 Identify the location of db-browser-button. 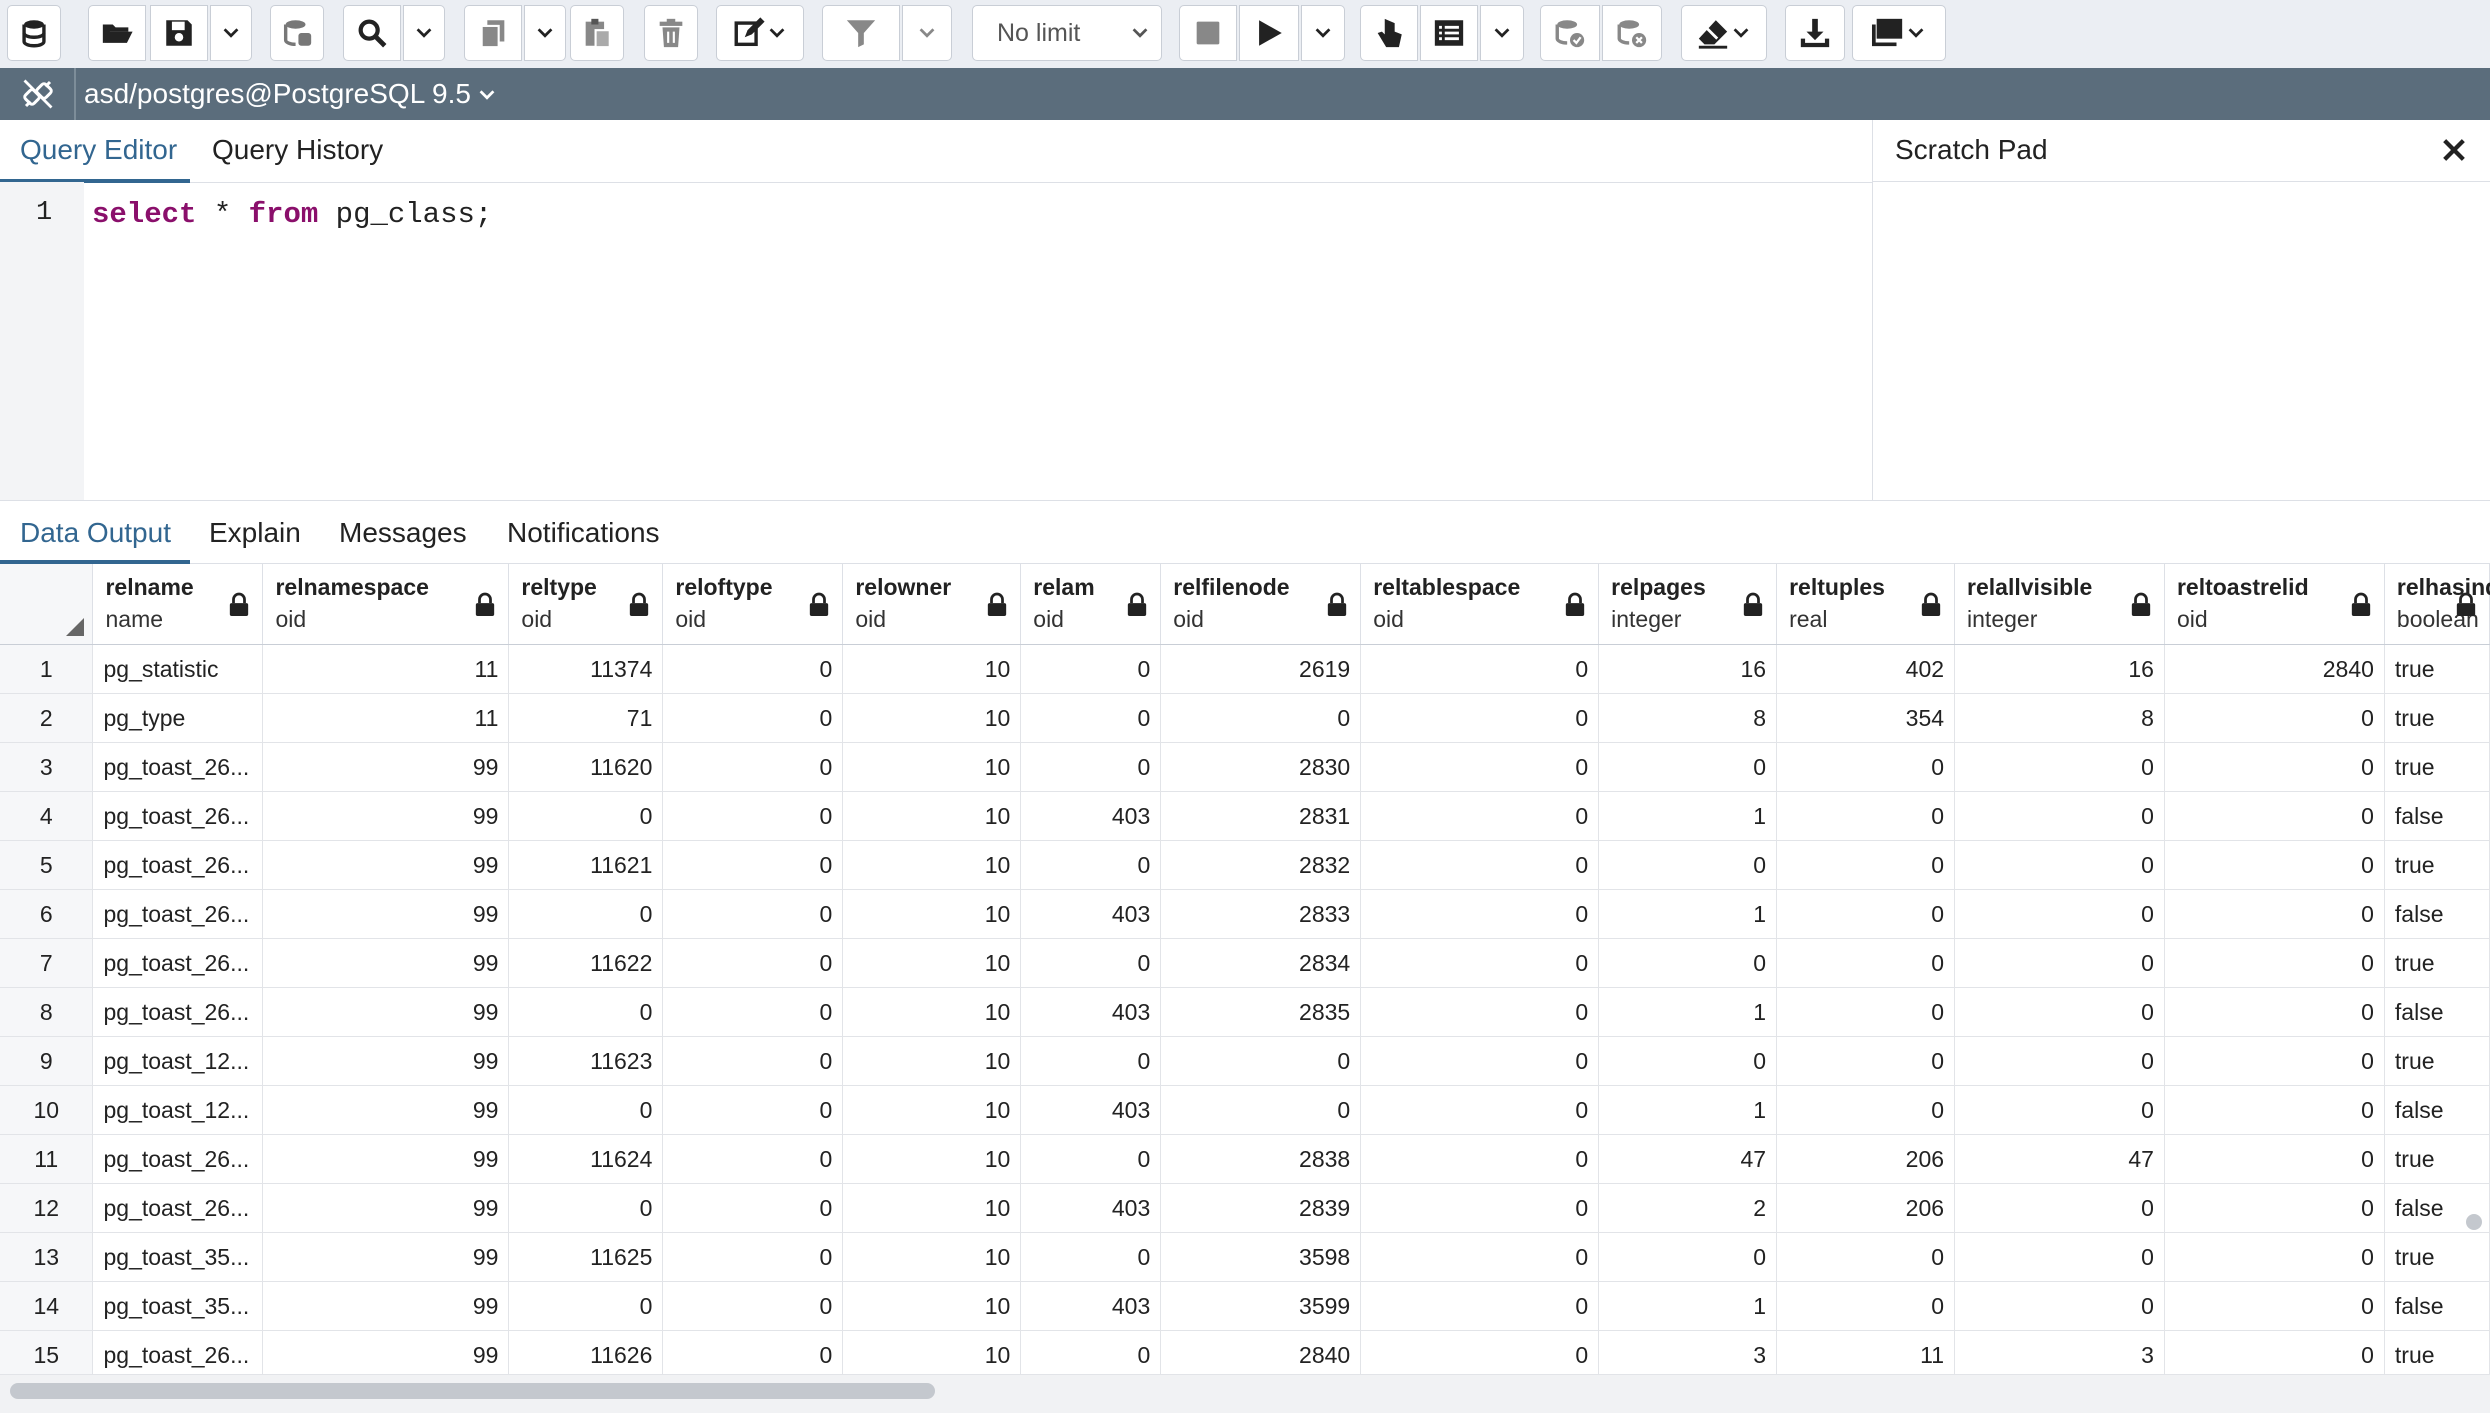
(34, 33).